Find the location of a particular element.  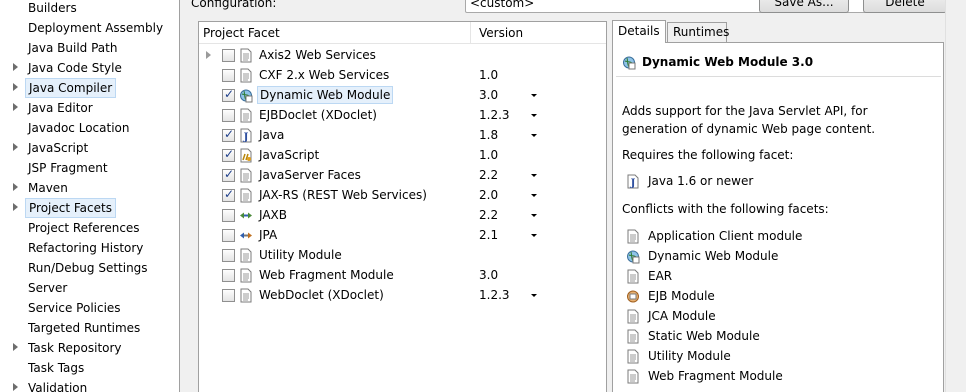

configuration-select: <custom> is located at coordinates (698, 6).